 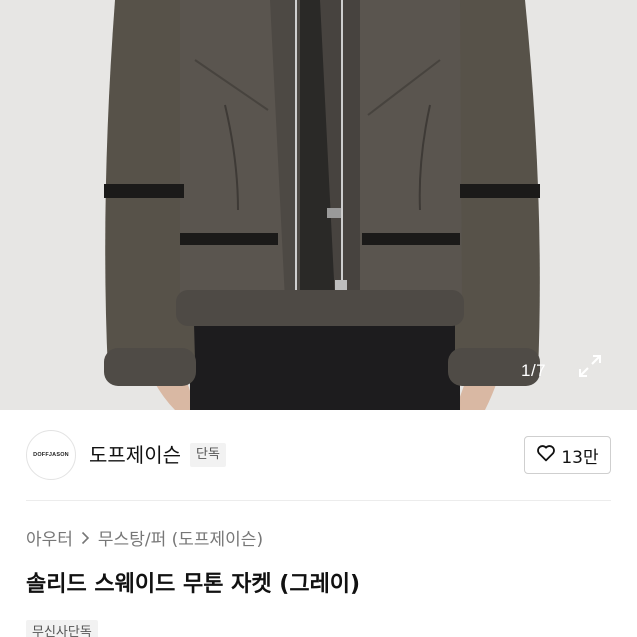 I want to click on like-count: 13만, so click(x=580, y=457).